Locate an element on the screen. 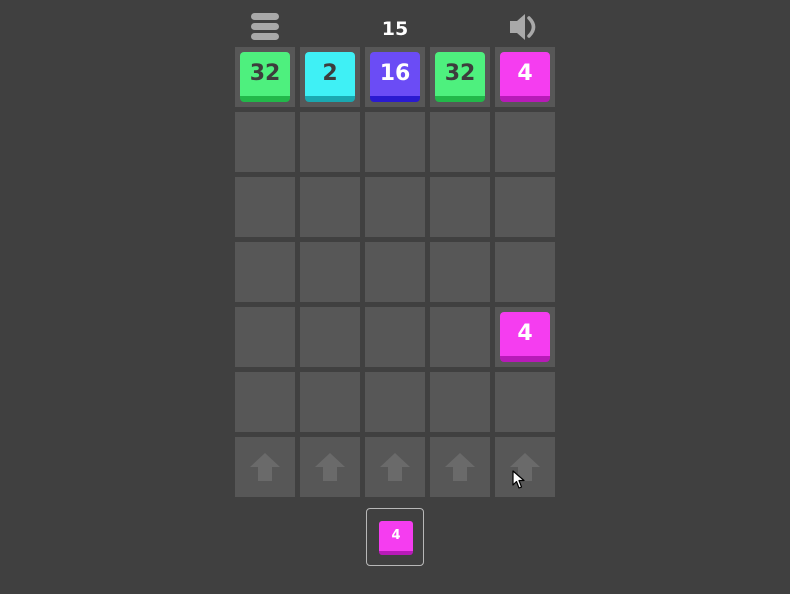 This screenshot has width=790, height=594. drop-column-2-button is located at coordinates (330, 467).